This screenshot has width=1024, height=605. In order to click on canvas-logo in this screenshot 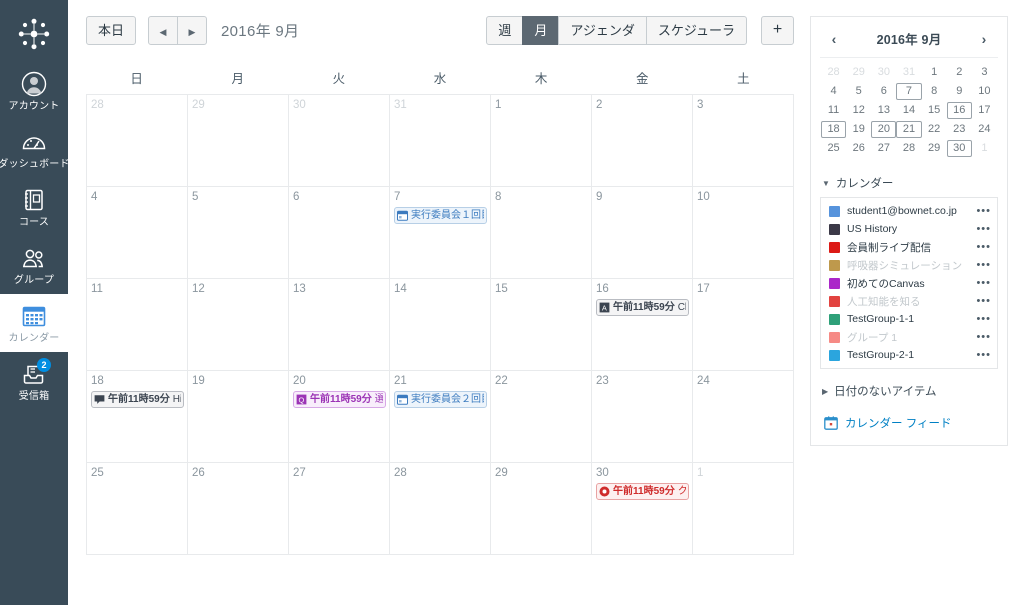, I will do `click(34, 34)`.